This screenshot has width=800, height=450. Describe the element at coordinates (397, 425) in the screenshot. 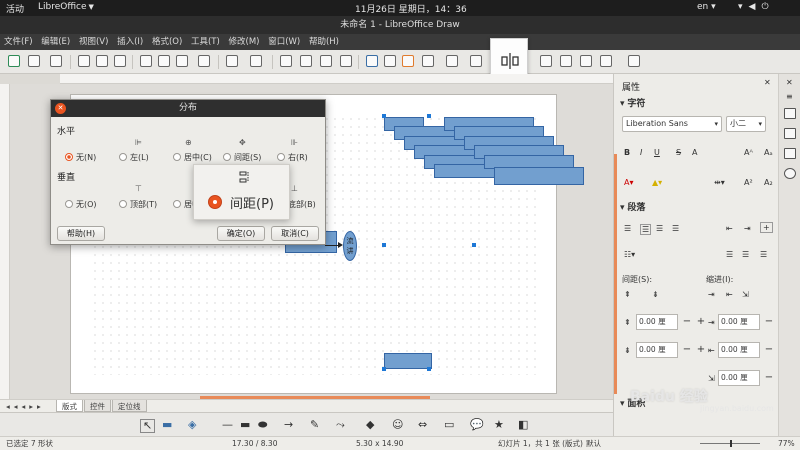

I see `symbol-shapes-icon: ☺` at that location.